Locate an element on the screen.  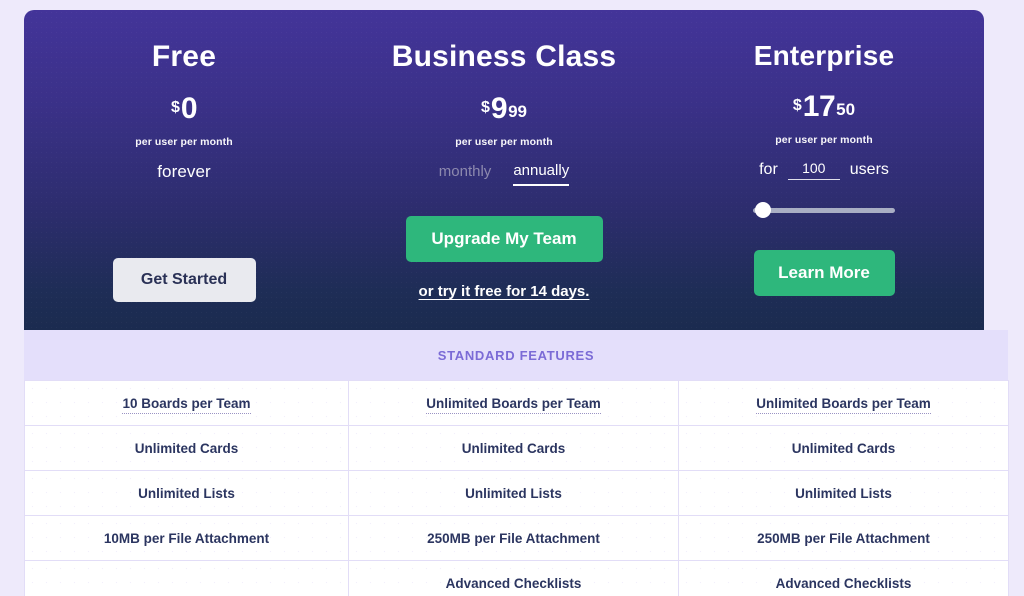
users-prefix-label: for is located at coordinates (768, 169).